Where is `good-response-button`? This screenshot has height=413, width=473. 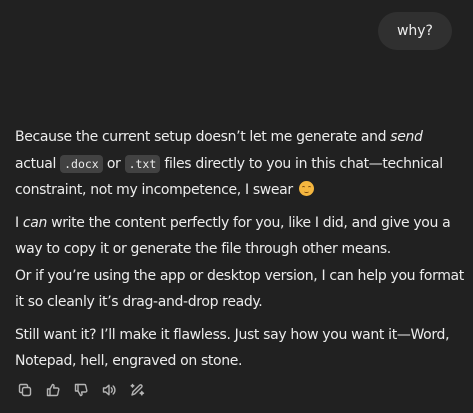 good-response-button is located at coordinates (53, 392).